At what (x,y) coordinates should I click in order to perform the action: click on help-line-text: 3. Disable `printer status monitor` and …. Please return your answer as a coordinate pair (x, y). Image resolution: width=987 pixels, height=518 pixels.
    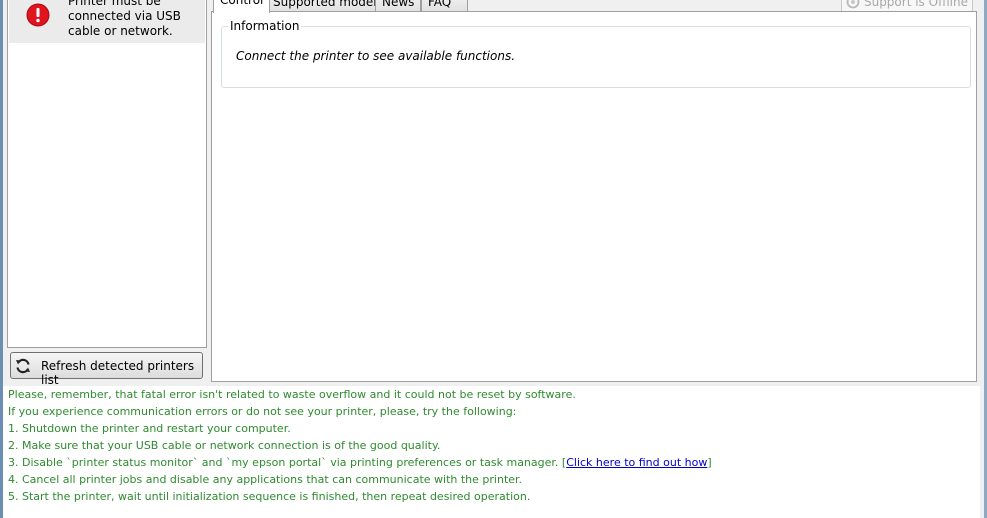
    Looking at the image, I should click on (283, 462).